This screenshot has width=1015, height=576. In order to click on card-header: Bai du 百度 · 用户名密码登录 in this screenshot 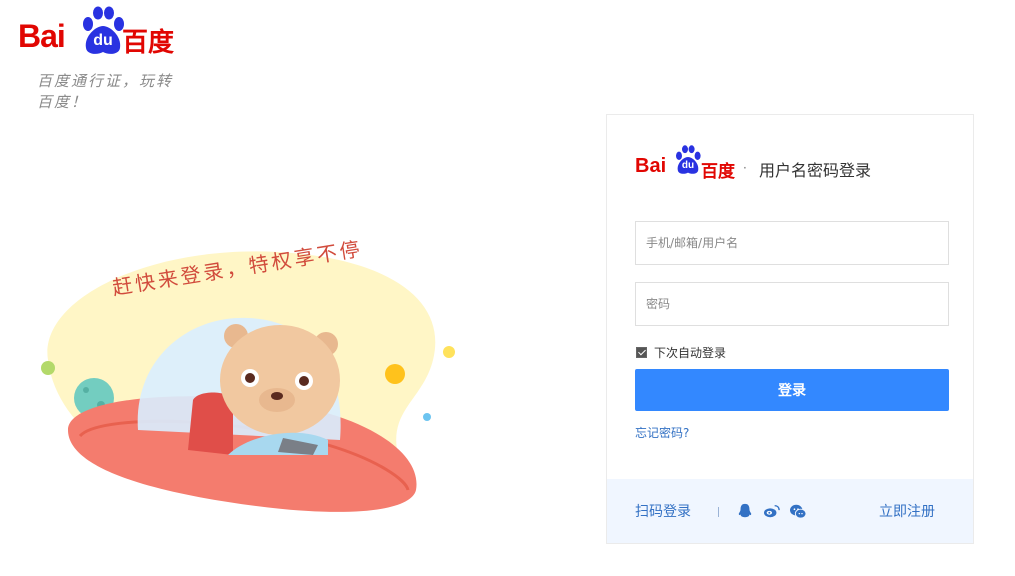, I will do `click(795, 163)`.